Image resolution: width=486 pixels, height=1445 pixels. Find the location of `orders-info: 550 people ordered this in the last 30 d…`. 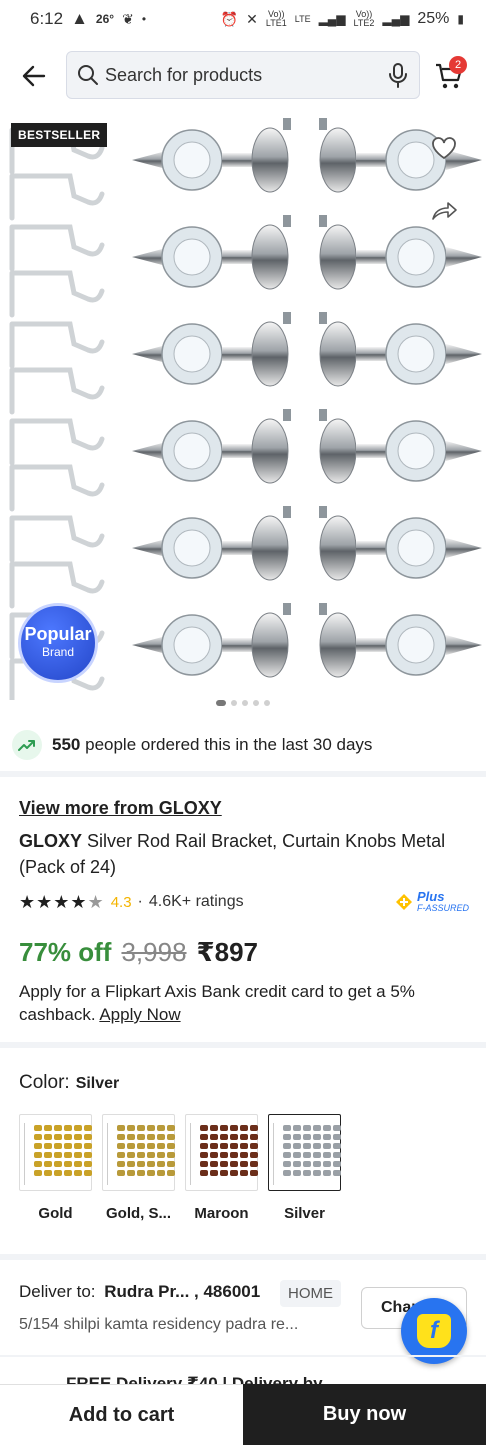

orders-info: 550 people ordered this in the last 30 d… is located at coordinates (192, 745).